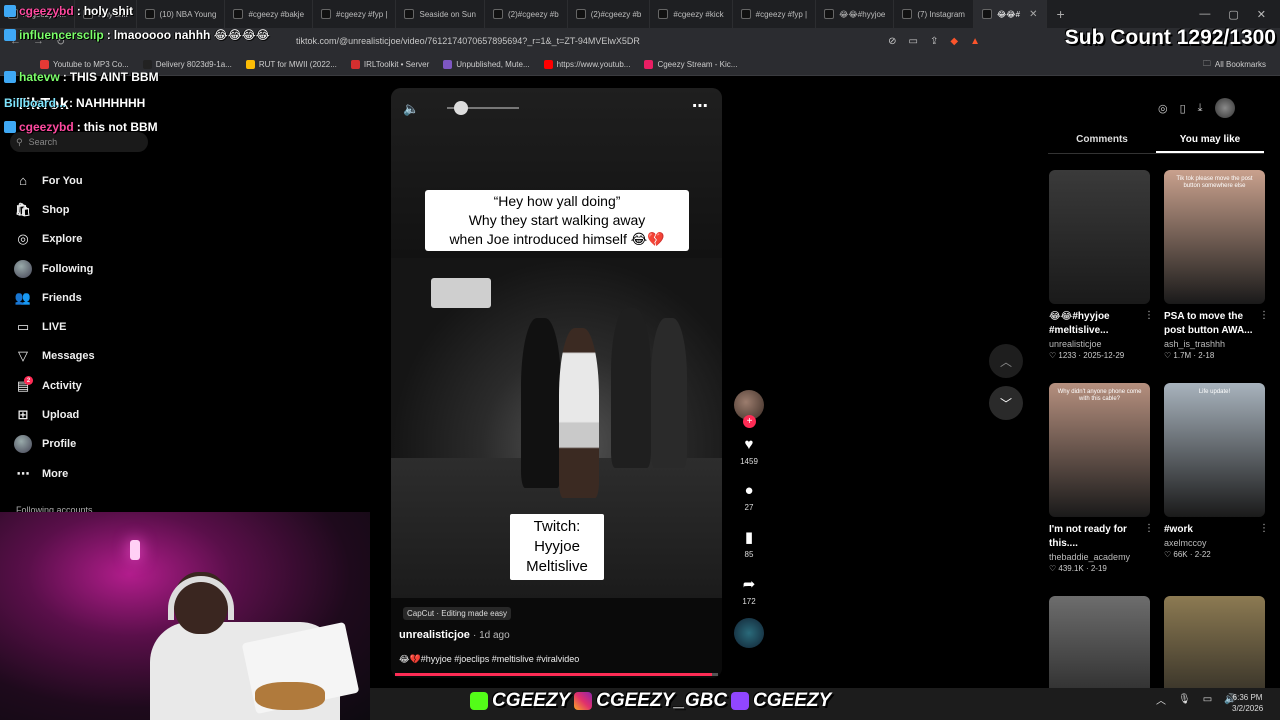 The height and width of the screenshot is (720, 1280). I want to click on share-icon: ⇪, so click(934, 41).